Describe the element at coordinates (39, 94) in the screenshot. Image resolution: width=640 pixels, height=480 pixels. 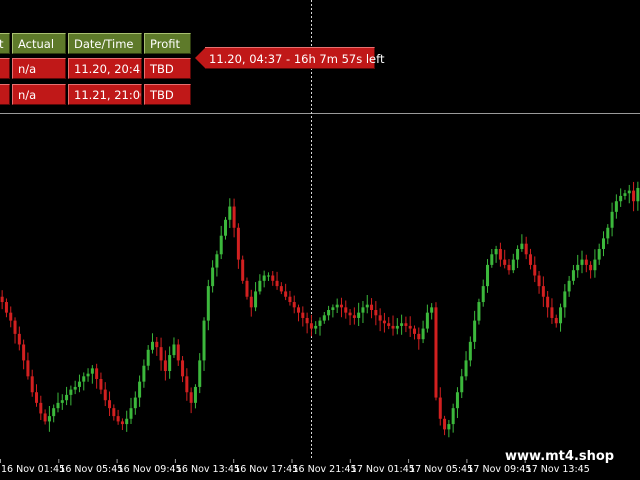
I see `table-cell-actual: n/a` at that location.